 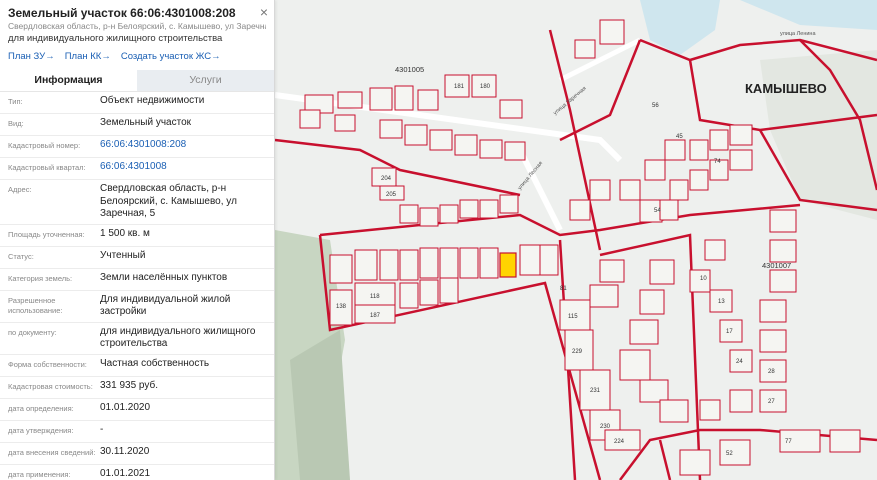 What do you see at coordinates (577, 352) in the screenshot?
I see `svg-text: 229` at bounding box center [577, 352].